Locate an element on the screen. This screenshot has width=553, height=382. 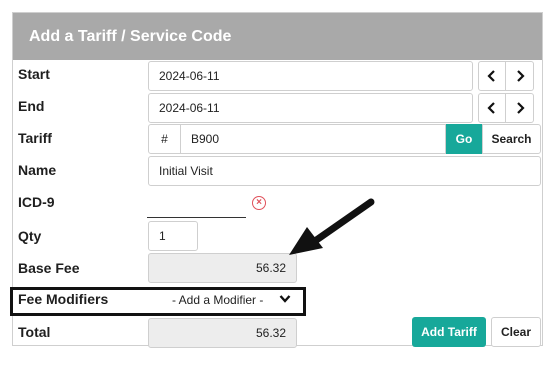
tariff-label: Tariff is located at coordinates (35, 138).